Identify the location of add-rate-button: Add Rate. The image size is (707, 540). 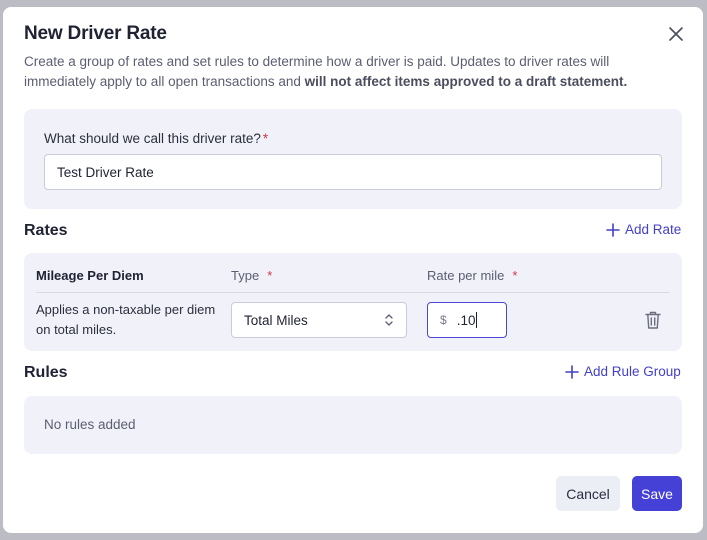
(643, 229).